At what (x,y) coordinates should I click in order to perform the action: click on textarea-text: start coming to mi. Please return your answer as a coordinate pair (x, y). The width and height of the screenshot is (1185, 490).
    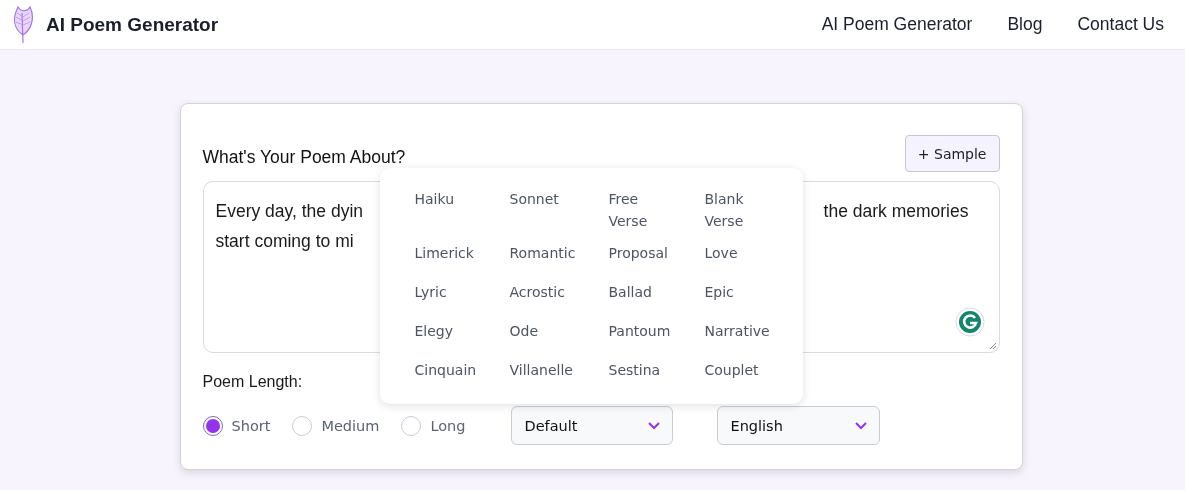
    Looking at the image, I should click on (284, 241).